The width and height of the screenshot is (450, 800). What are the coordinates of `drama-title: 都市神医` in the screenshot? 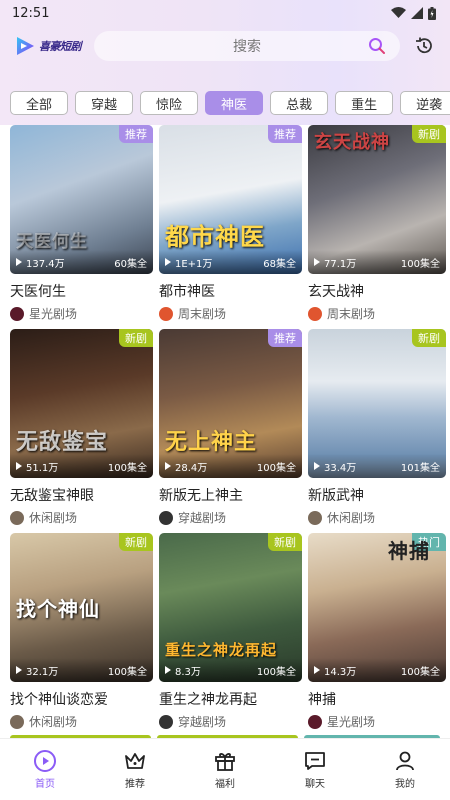 It's located at (230, 291).